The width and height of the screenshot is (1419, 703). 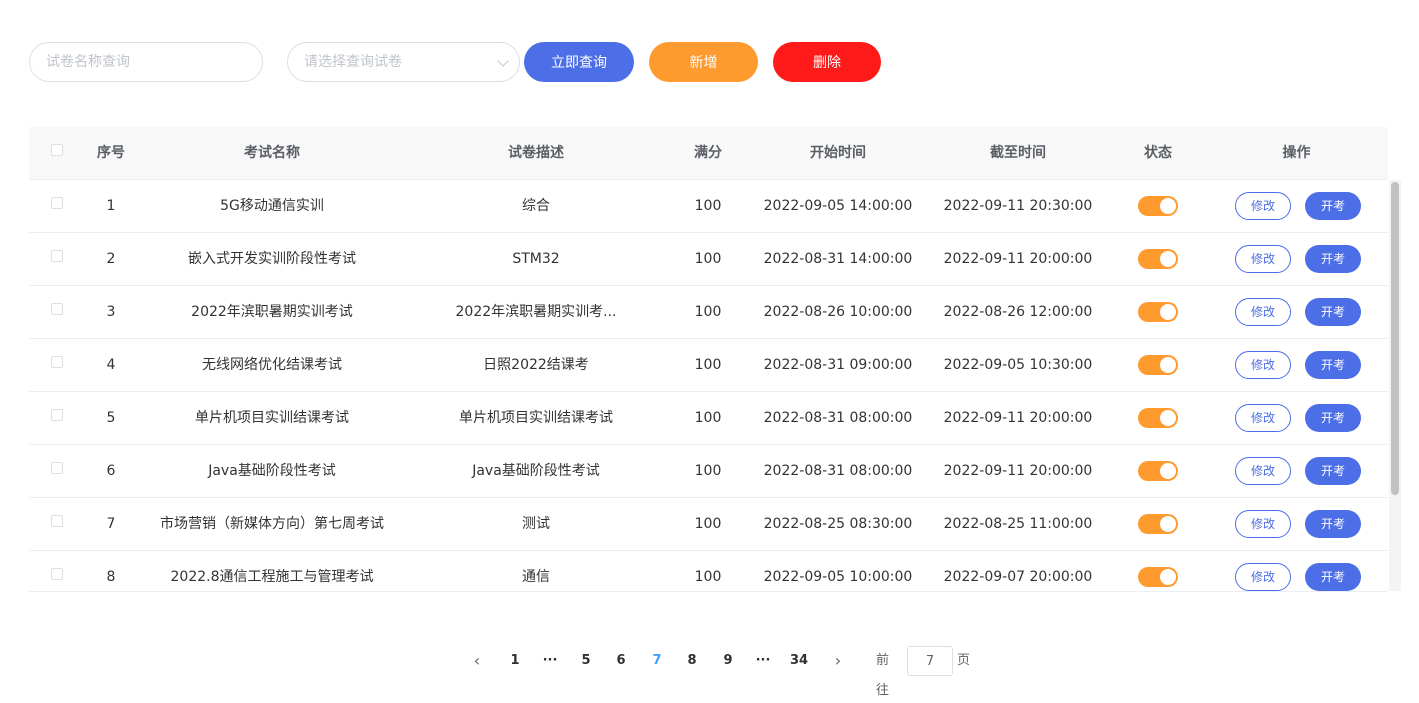 What do you see at coordinates (579, 62) in the screenshot?
I see `search-button: 立即查询` at bounding box center [579, 62].